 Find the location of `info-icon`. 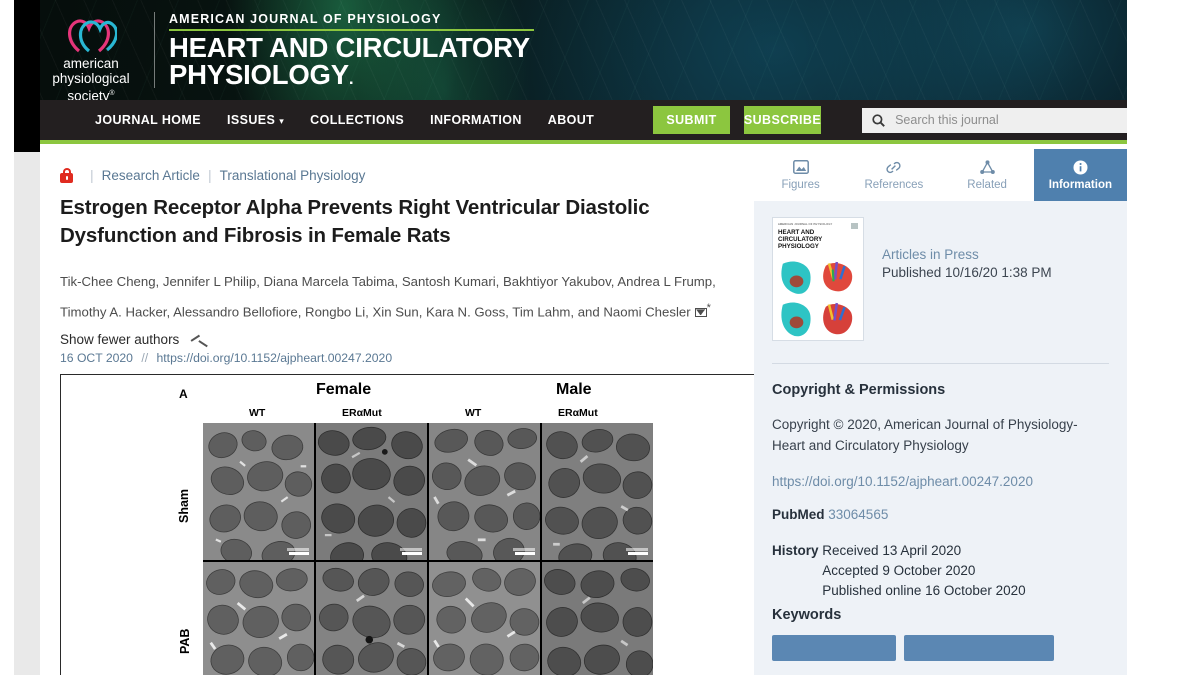

info-icon is located at coordinates (1080, 167).